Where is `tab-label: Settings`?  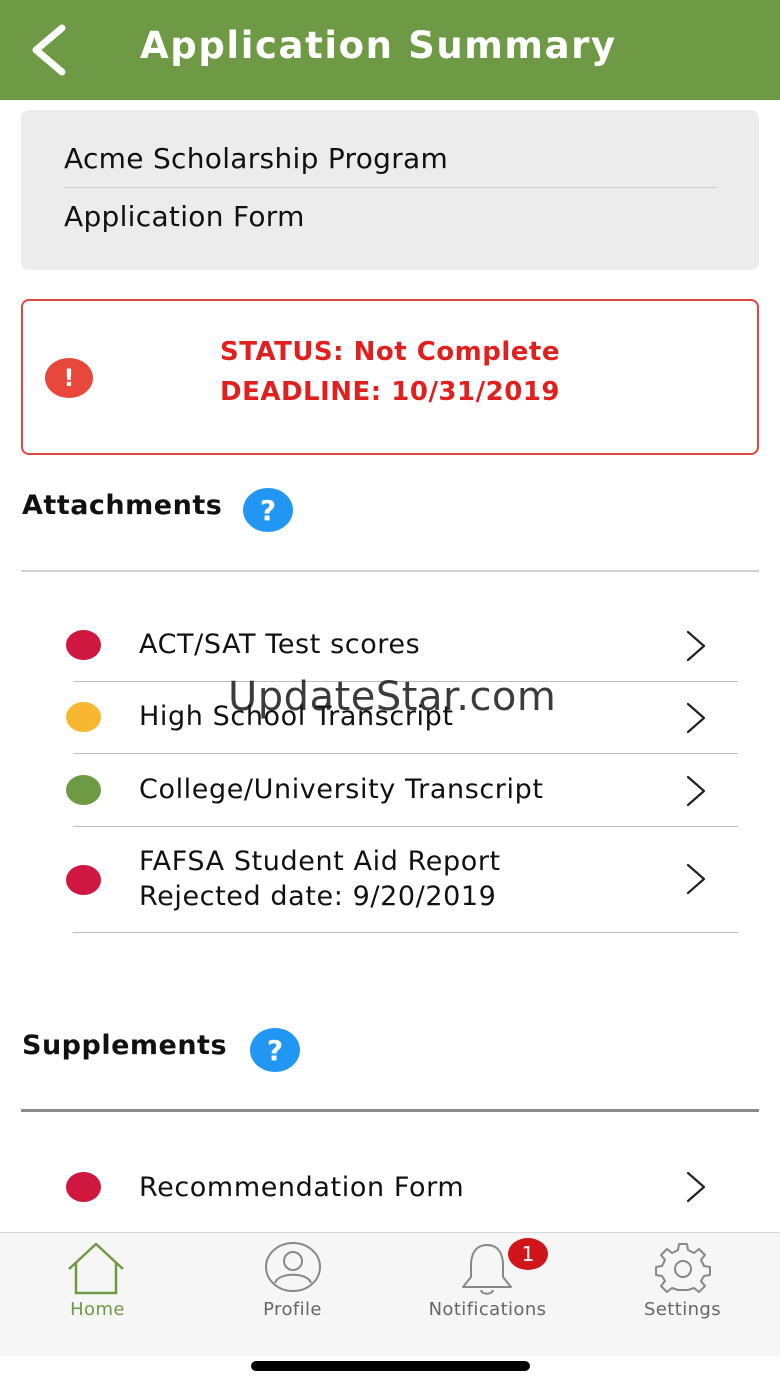 tab-label: Settings is located at coordinates (682, 1309).